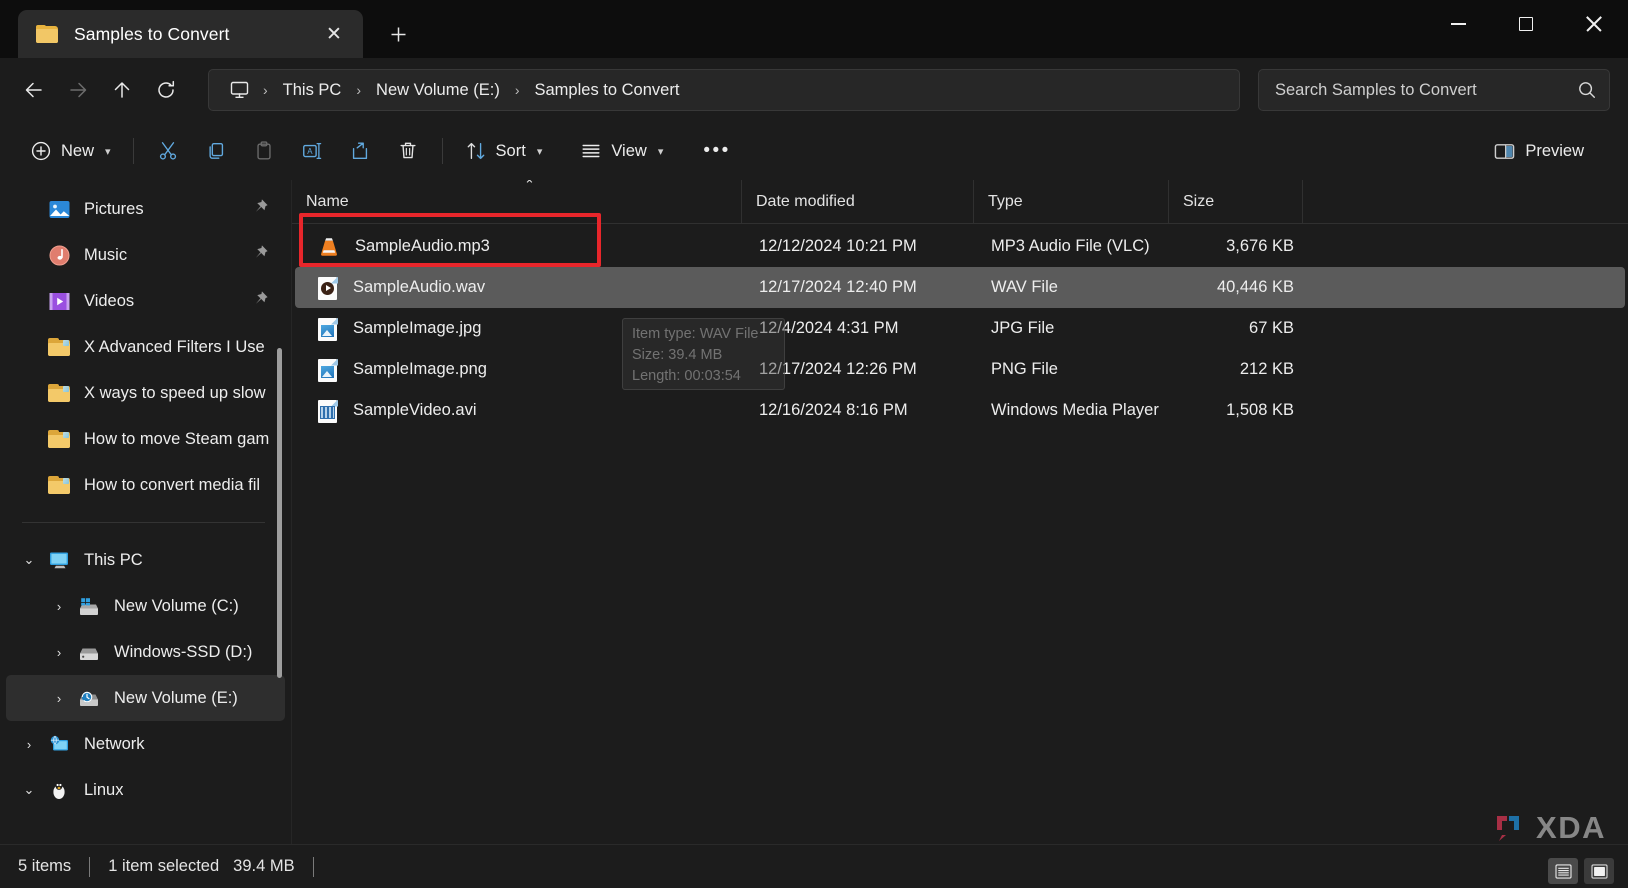  Describe the element at coordinates (328, 288) in the screenshot. I see `wav-file-icon` at that location.